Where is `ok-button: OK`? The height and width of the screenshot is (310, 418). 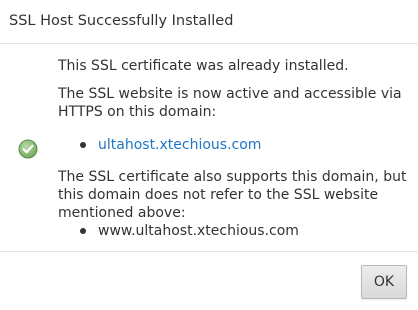
ok-button: OK is located at coordinates (384, 282).